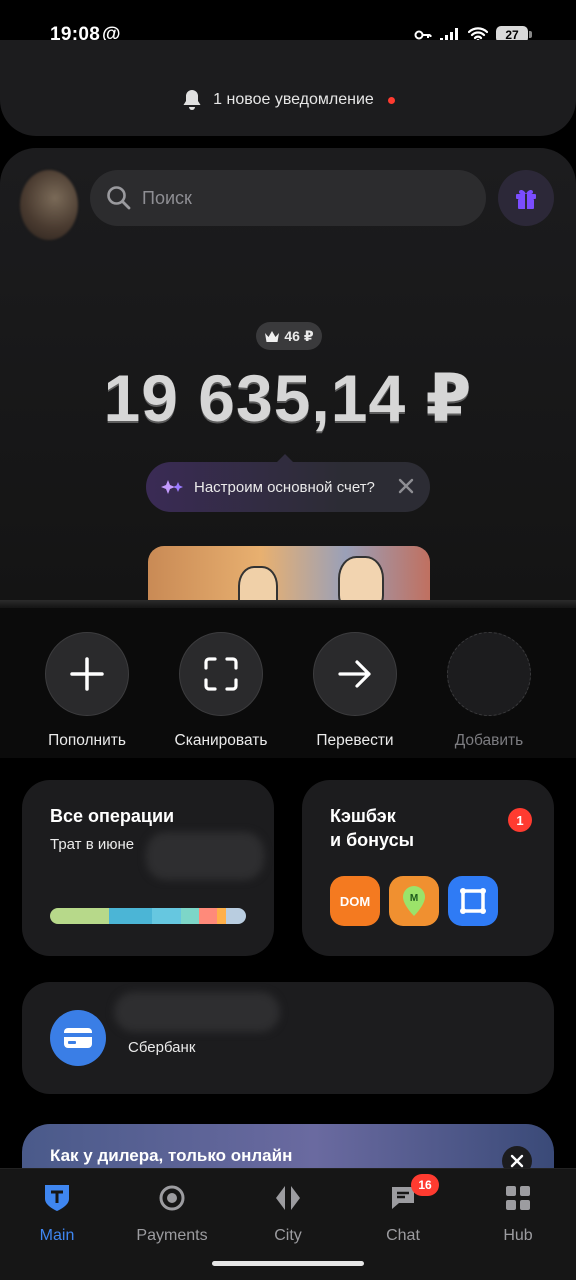  What do you see at coordinates (288, 1235) in the screenshot?
I see `tab-label: City` at bounding box center [288, 1235].